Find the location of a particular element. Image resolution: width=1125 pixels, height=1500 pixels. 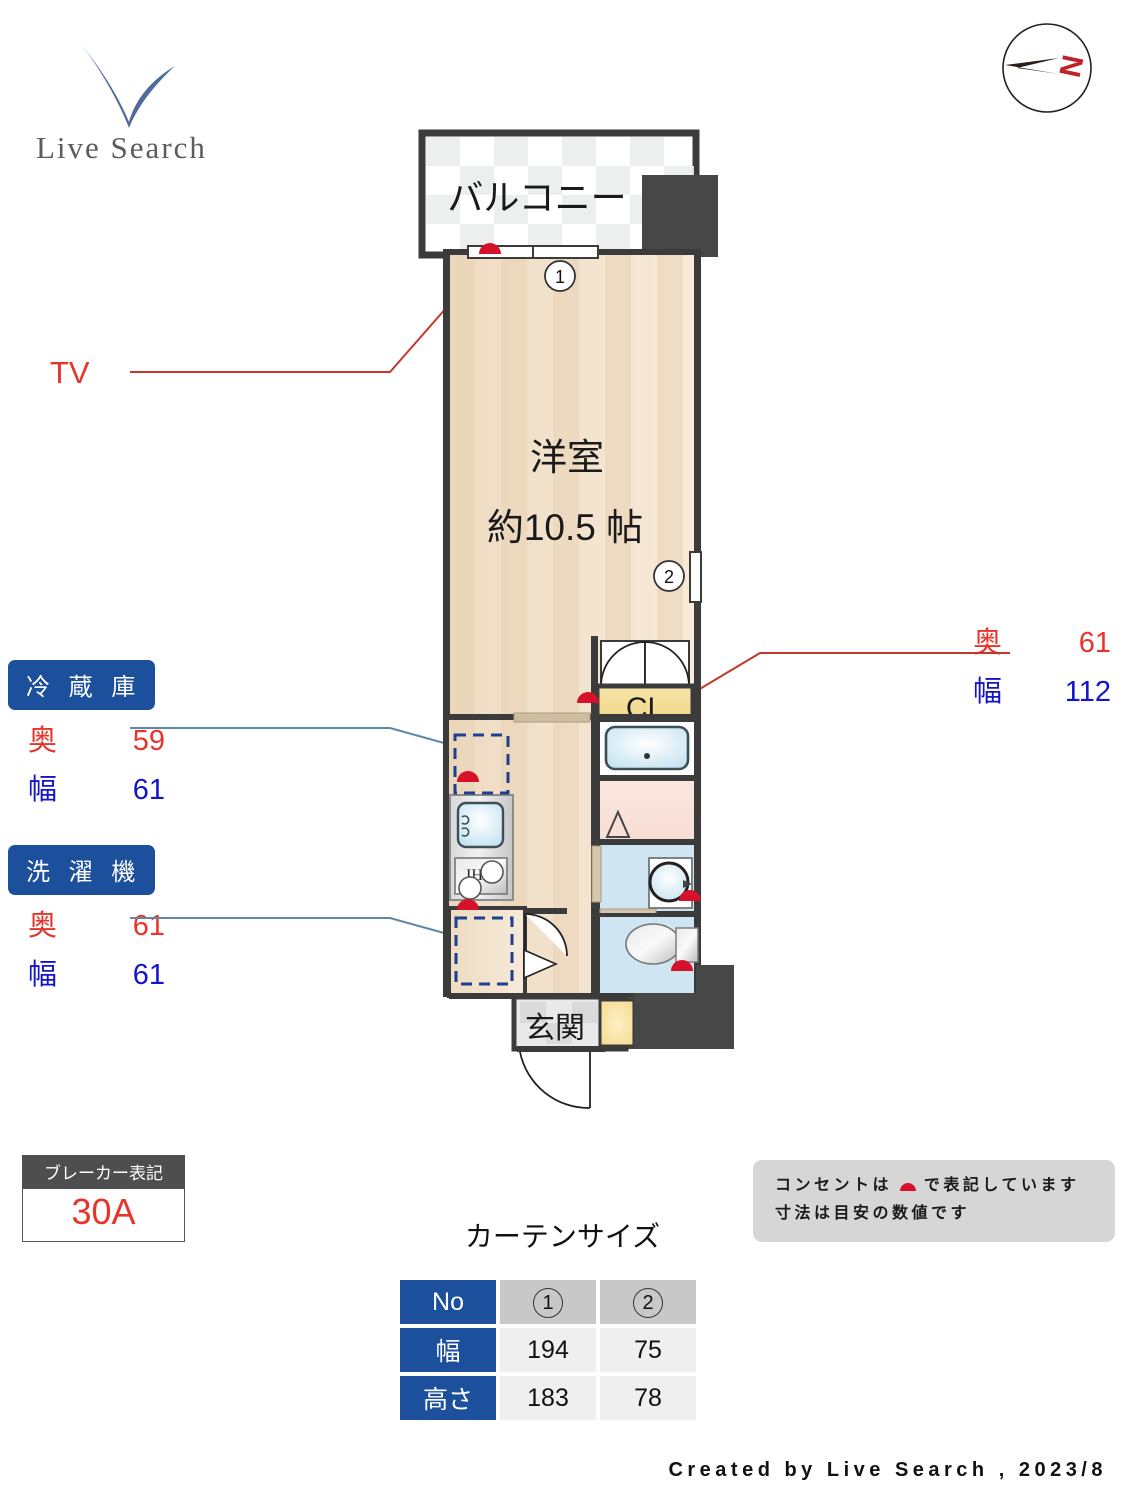

balcony-area: バルコニー is located at coordinates (568, 194).